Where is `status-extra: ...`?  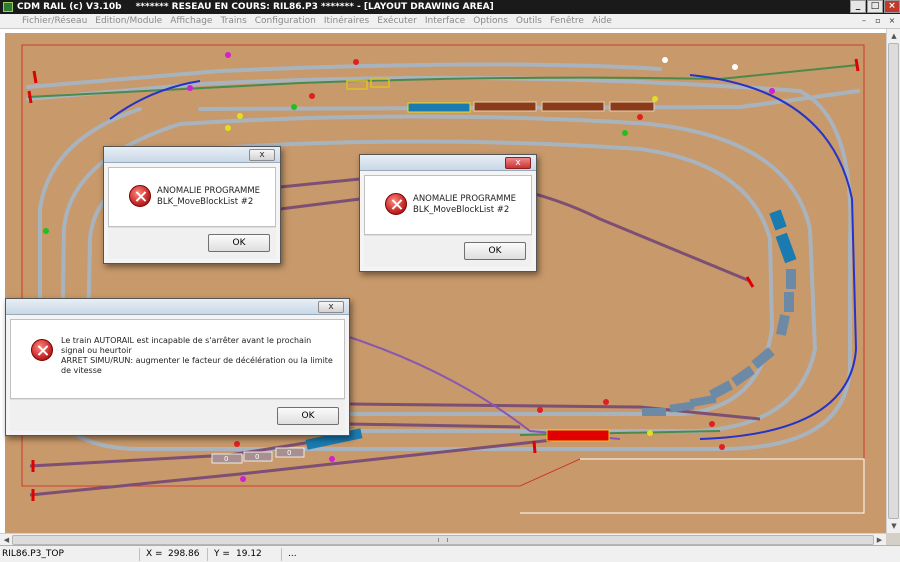 status-extra: ... is located at coordinates (292, 554).